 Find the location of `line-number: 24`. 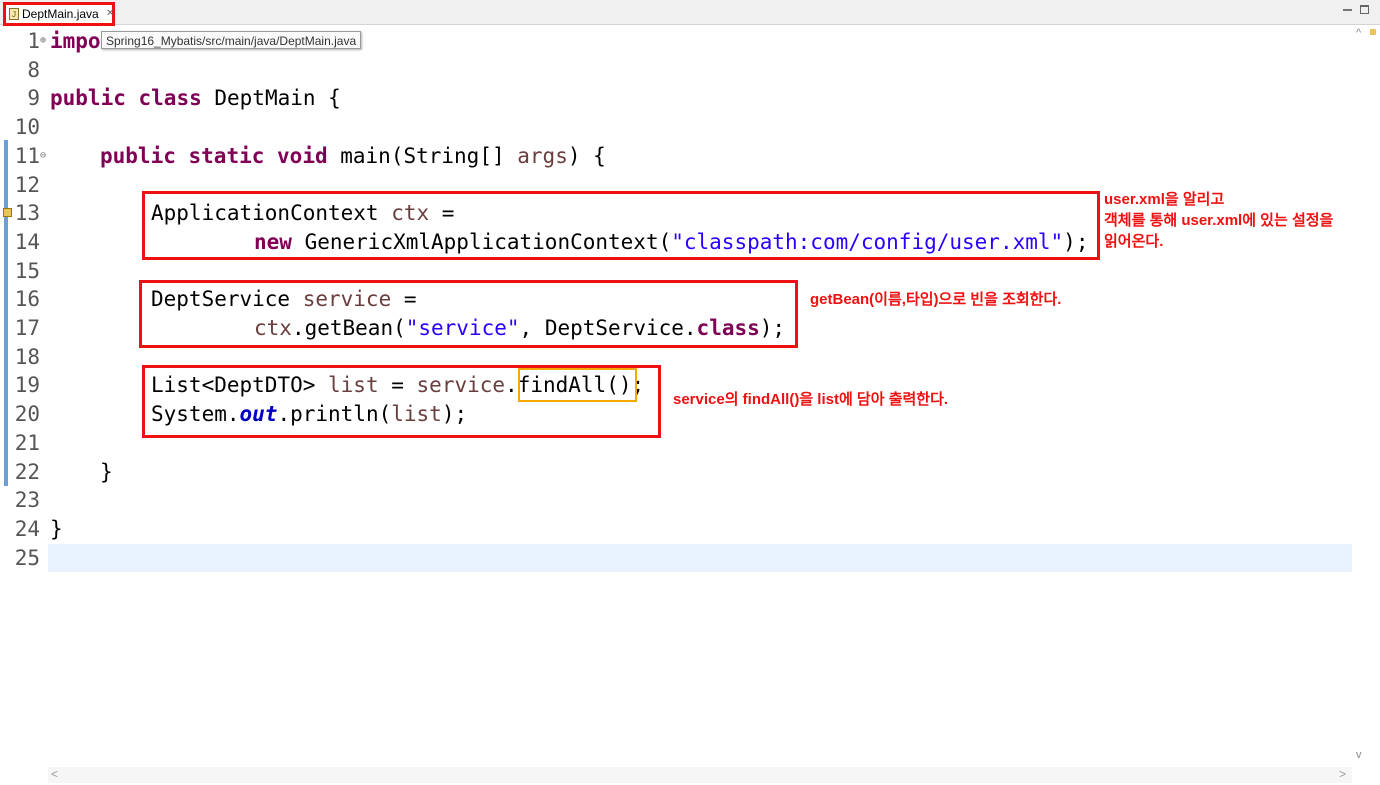

line-number: 24 is located at coordinates (27, 528).